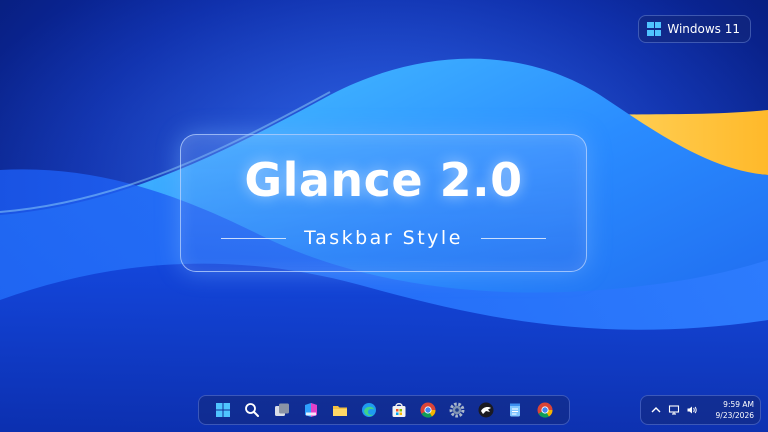 The image size is (768, 432). What do you see at coordinates (692, 410) in the screenshot?
I see `volume-icon` at bounding box center [692, 410].